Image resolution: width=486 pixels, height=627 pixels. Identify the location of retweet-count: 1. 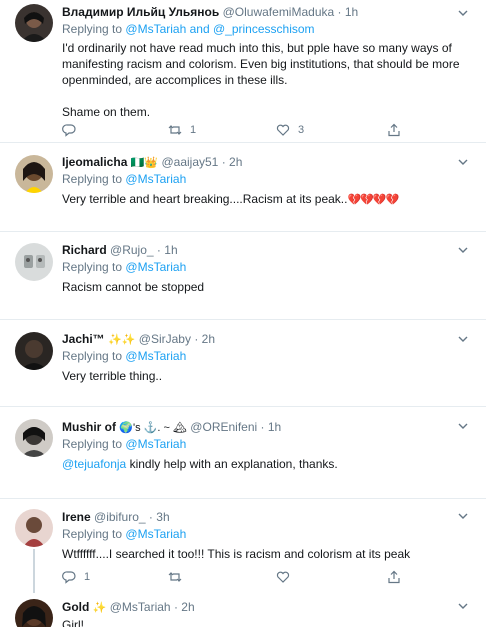
(193, 130).